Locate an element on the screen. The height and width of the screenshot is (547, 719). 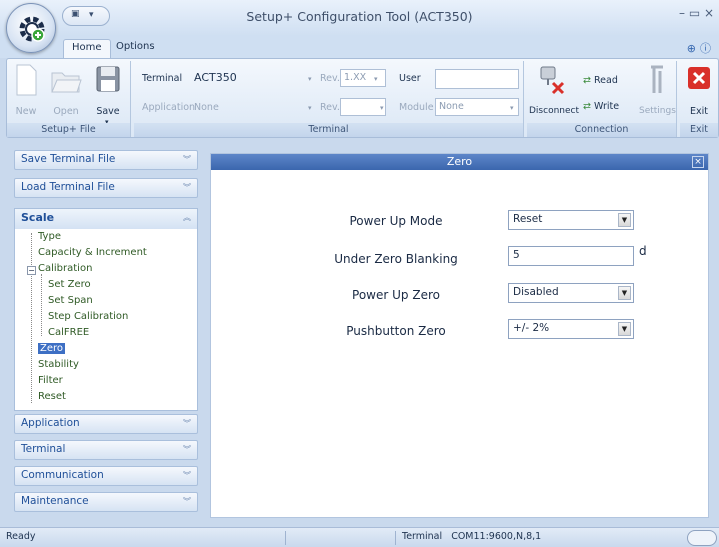
settings-button: Settings is located at coordinates (657, 89).